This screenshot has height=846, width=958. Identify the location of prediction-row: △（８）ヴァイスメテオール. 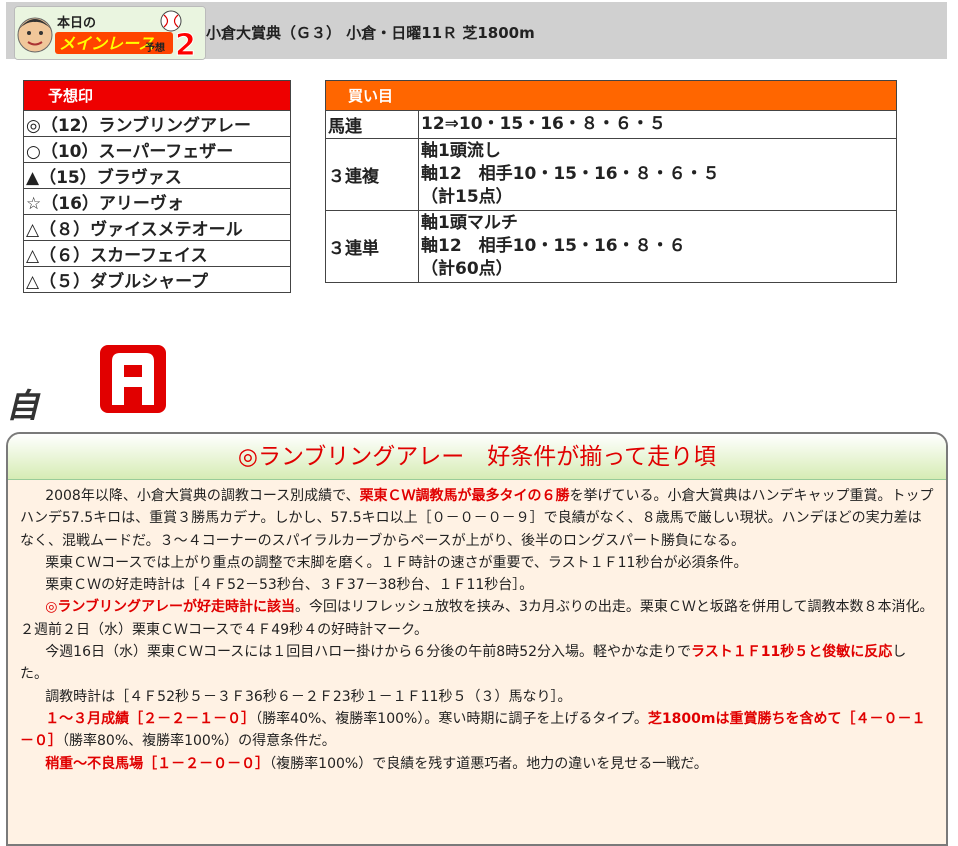
(157, 227).